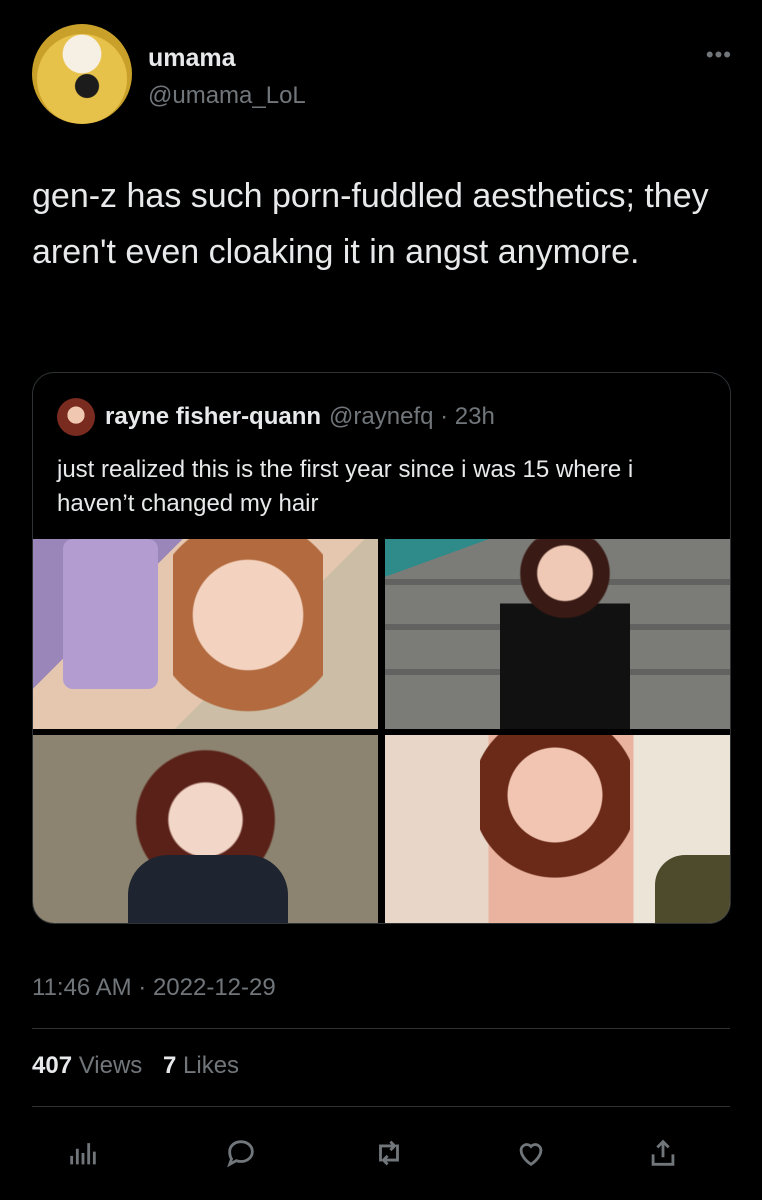 This screenshot has width=762, height=1200. Describe the element at coordinates (382, 74) in the screenshot. I see `tweet-header: umama @umama_LoL •••` at that location.